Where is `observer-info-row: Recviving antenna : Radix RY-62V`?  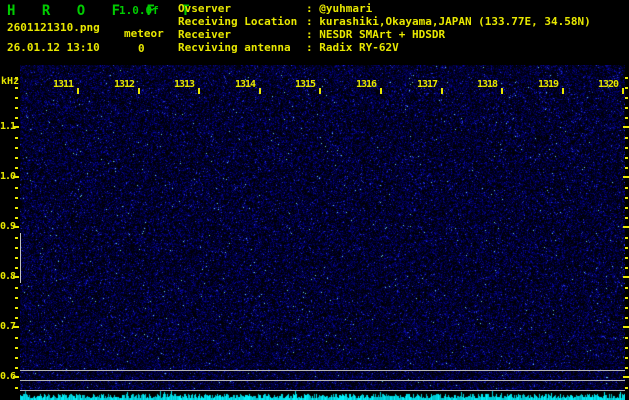
observer-info-row: Recviving antenna : Radix RY-62V is located at coordinates (384, 47).